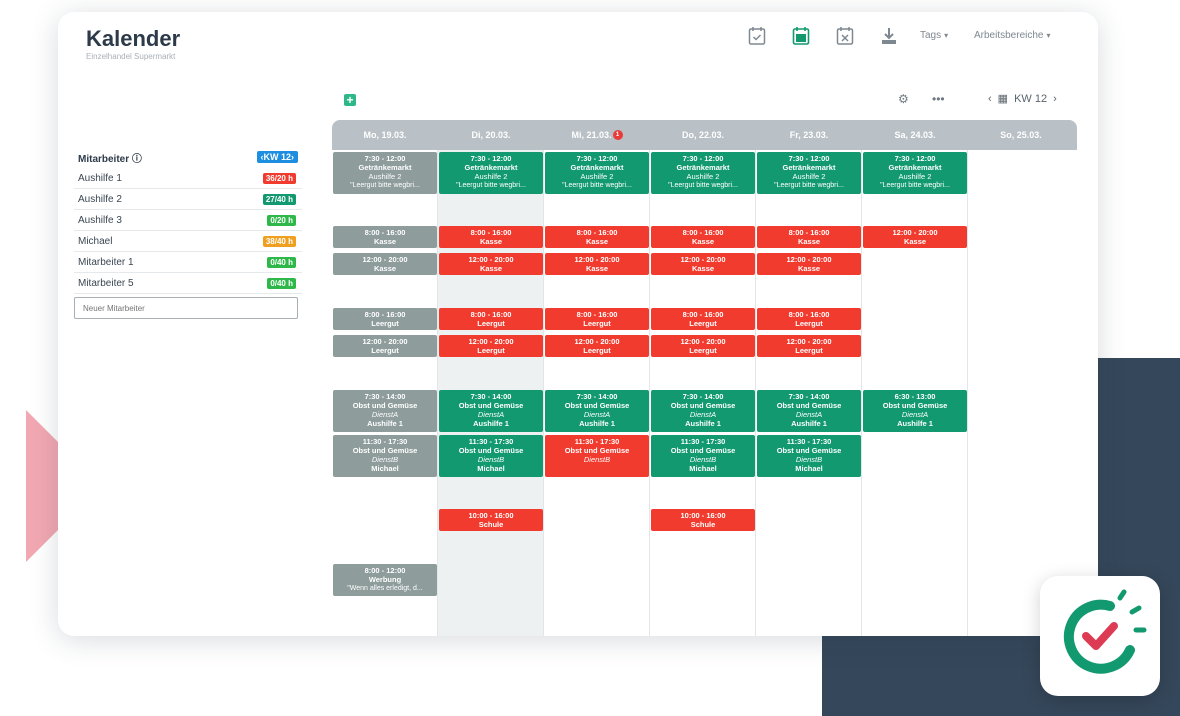  What do you see at coordinates (931, 35) in the screenshot?
I see `tags-label: Tags` at bounding box center [931, 35].